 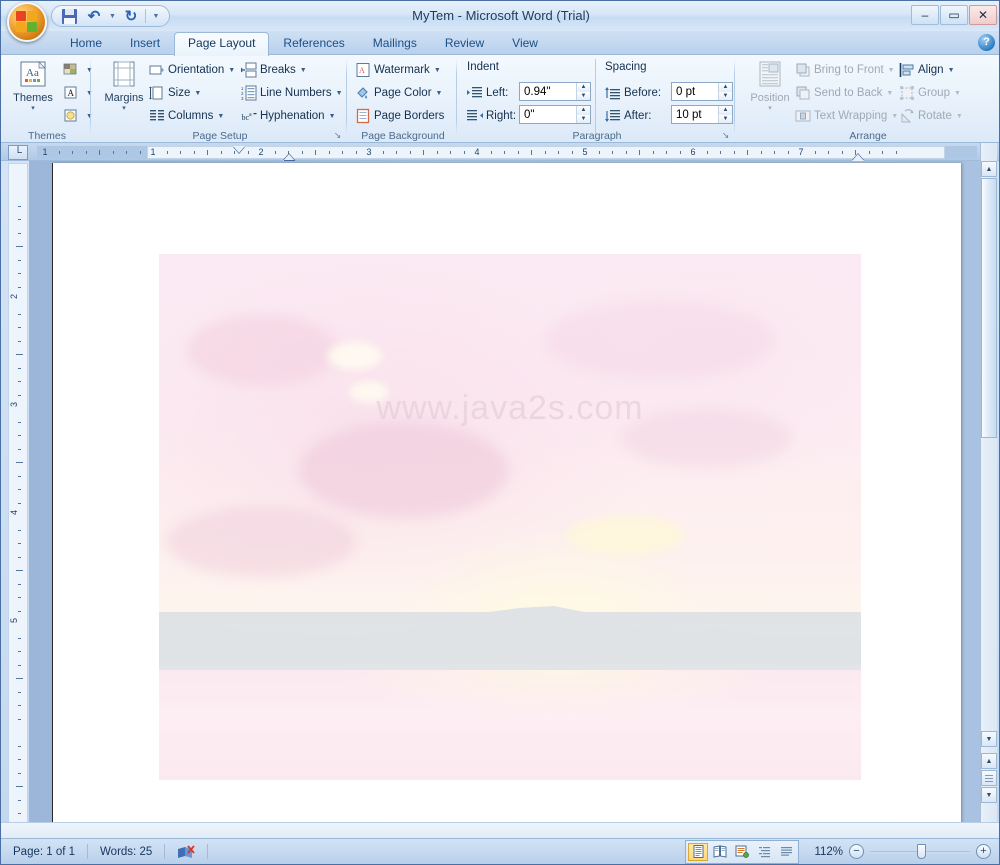 I want to click on vertical-scroll-thumb, so click(x=989, y=308).